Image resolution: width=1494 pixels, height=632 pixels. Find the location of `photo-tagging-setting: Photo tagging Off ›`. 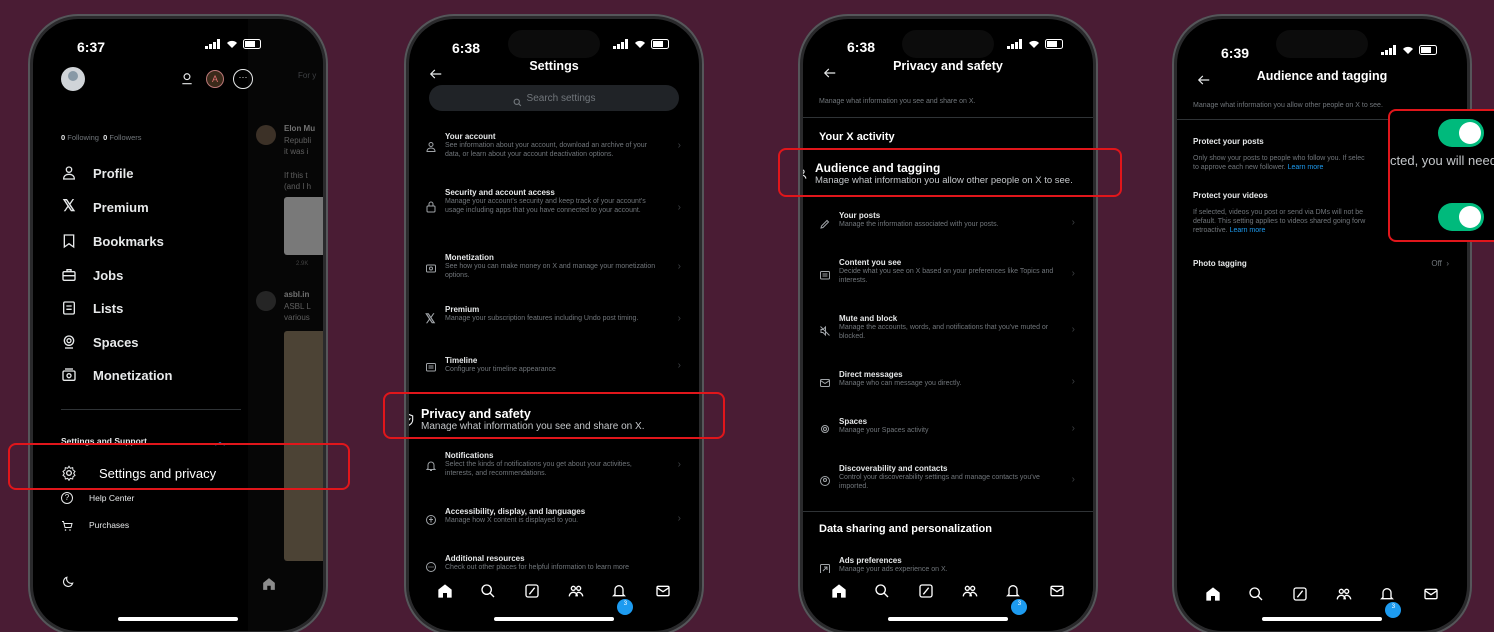

photo-tagging-setting: Photo tagging Off › is located at coordinates (1321, 263).